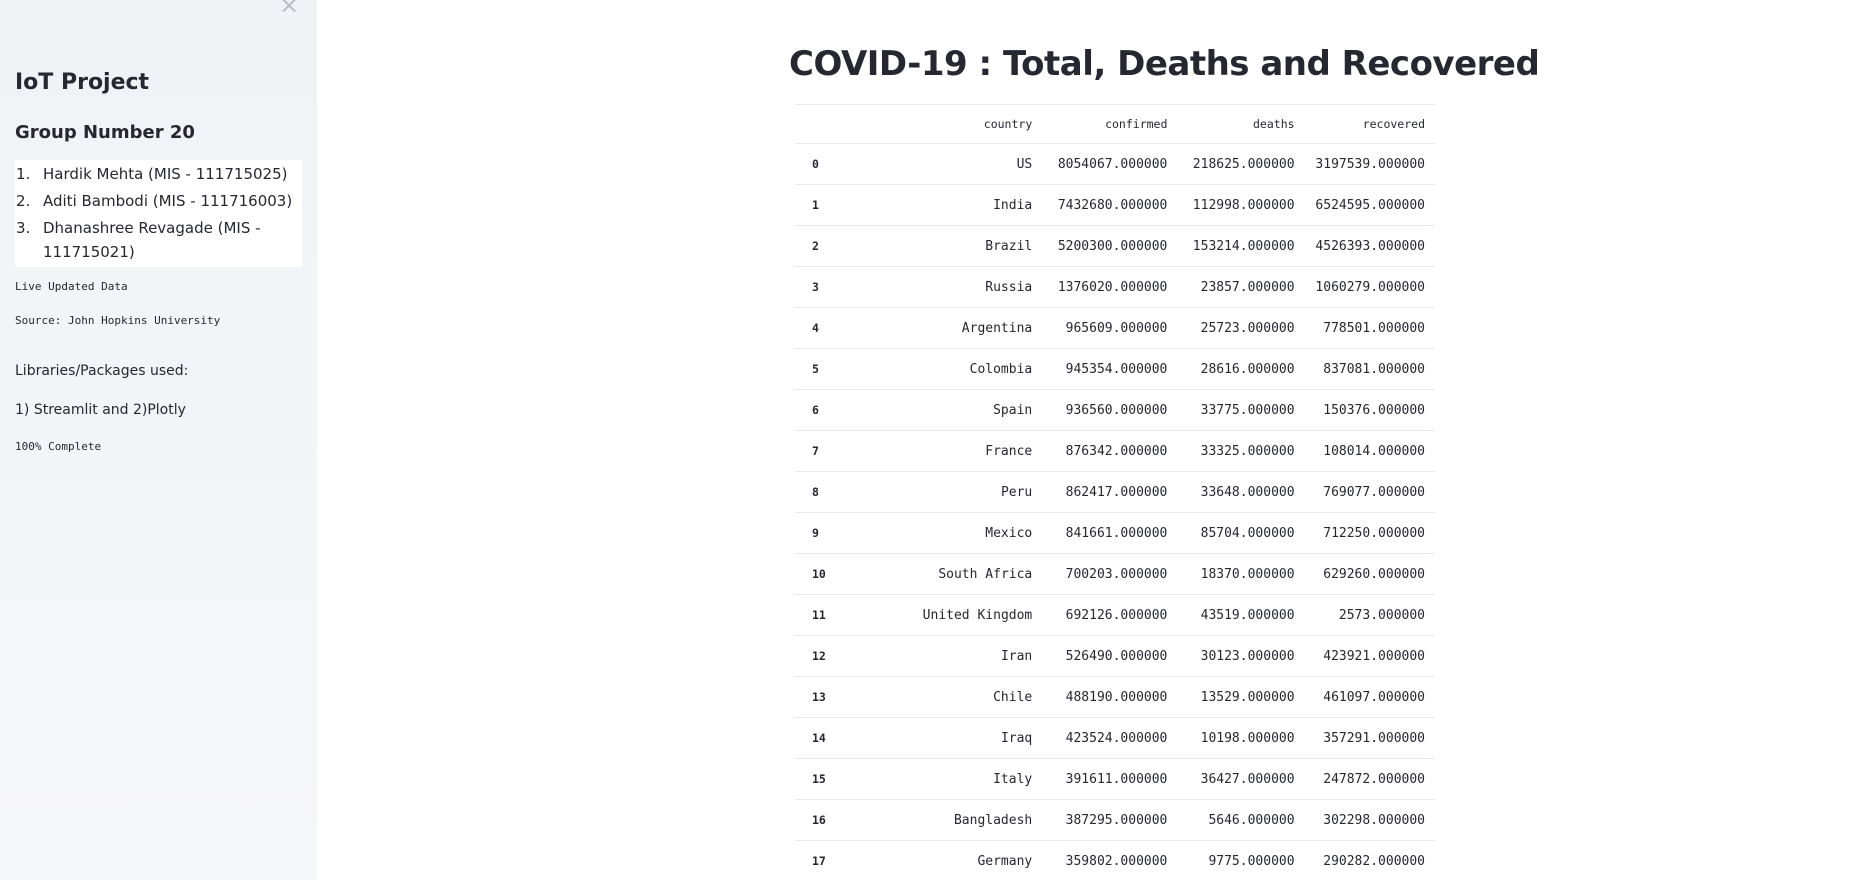 The image size is (1871, 880). I want to click on cell-country: Argentina, so click(947, 328).